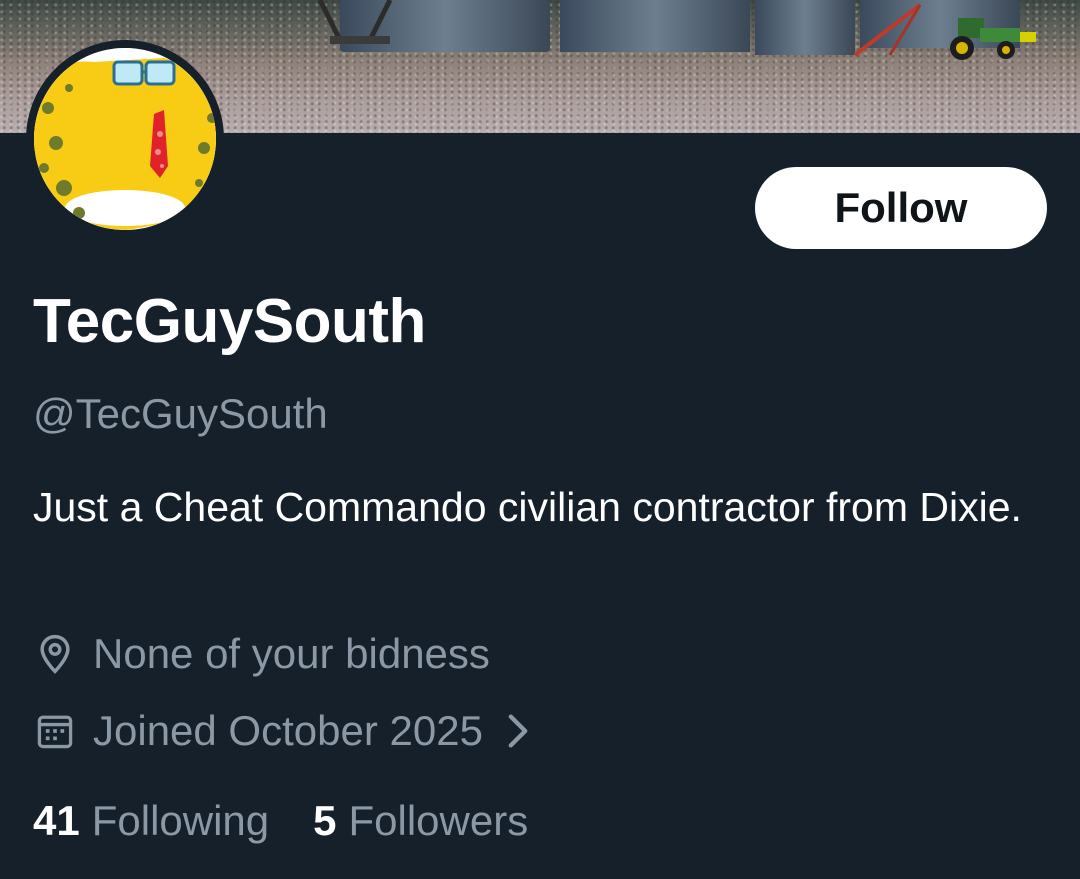  What do you see at coordinates (438, 820) in the screenshot?
I see `followers-label: Followers` at bounding box center [438, 820].